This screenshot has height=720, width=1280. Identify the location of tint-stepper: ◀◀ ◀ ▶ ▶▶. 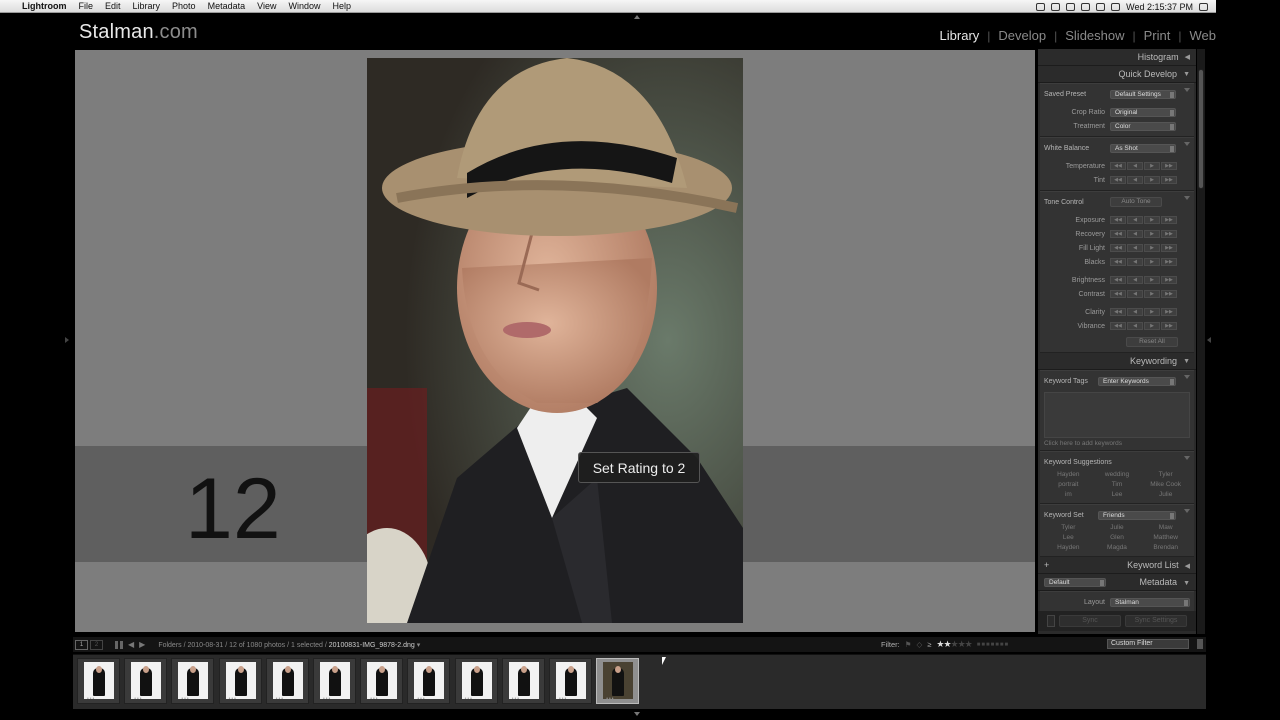
(1143, 180).